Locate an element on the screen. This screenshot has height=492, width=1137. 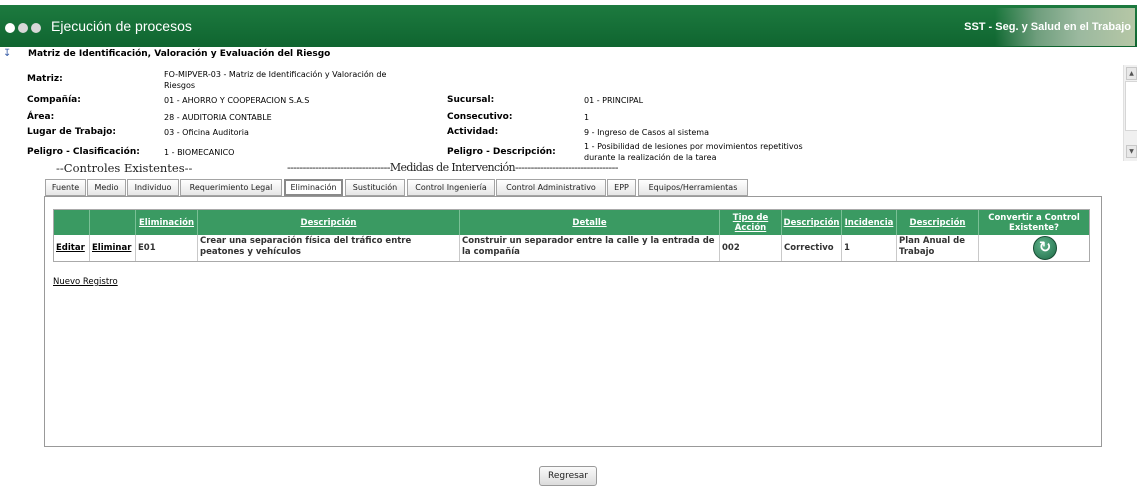
area-label: Área: is located at coordinates (41, 117).